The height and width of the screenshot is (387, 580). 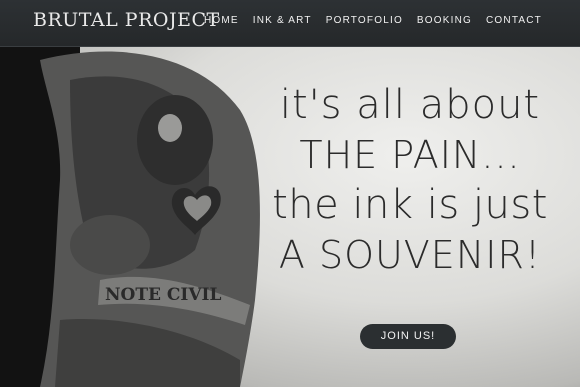 I want to click on nav-booking: BOOKING, so click(x=444, y=20).